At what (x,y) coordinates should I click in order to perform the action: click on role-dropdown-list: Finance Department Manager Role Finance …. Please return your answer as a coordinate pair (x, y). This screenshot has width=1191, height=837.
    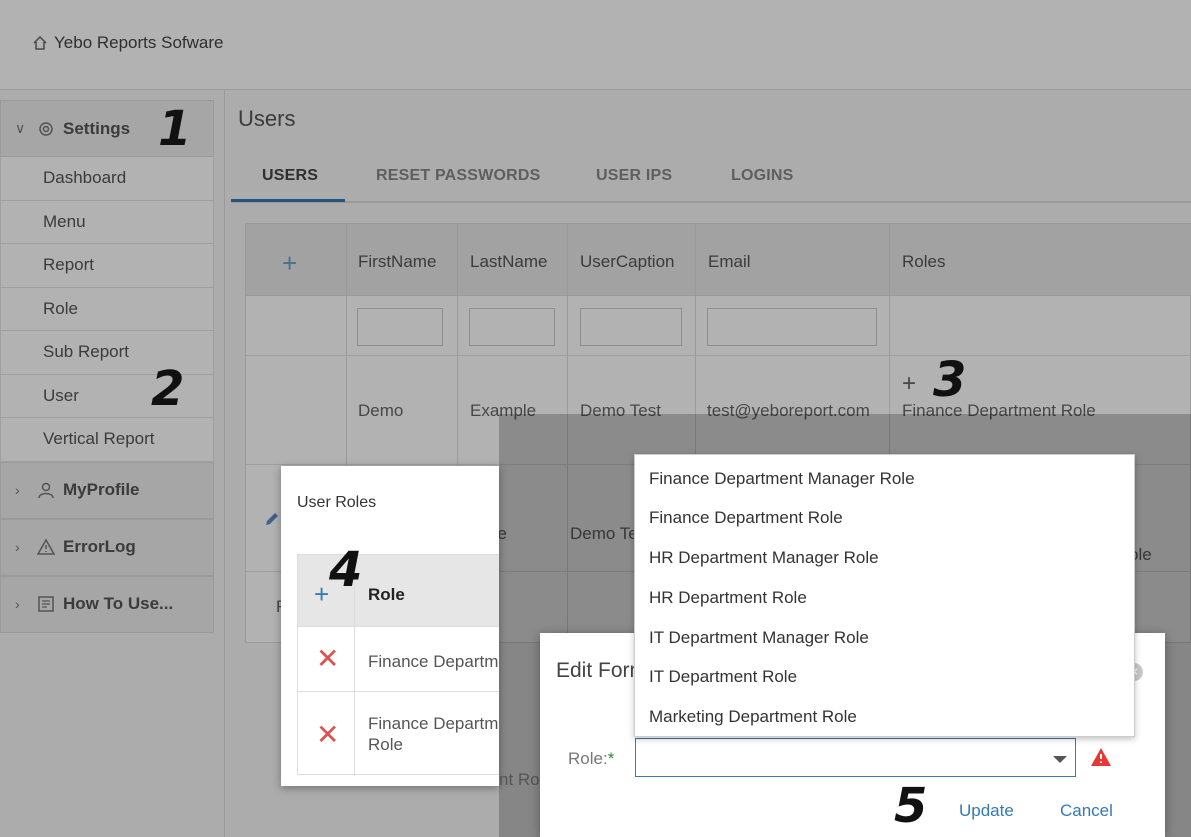
    Looking at the image, I should click on (884, 595).